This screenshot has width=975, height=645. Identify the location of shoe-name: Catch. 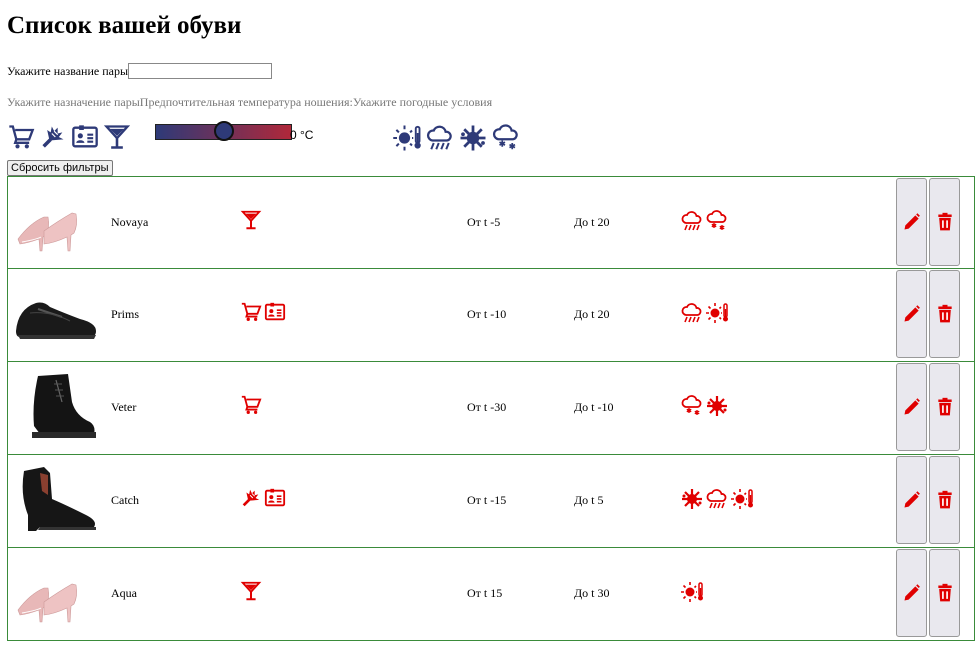
(125, 500).